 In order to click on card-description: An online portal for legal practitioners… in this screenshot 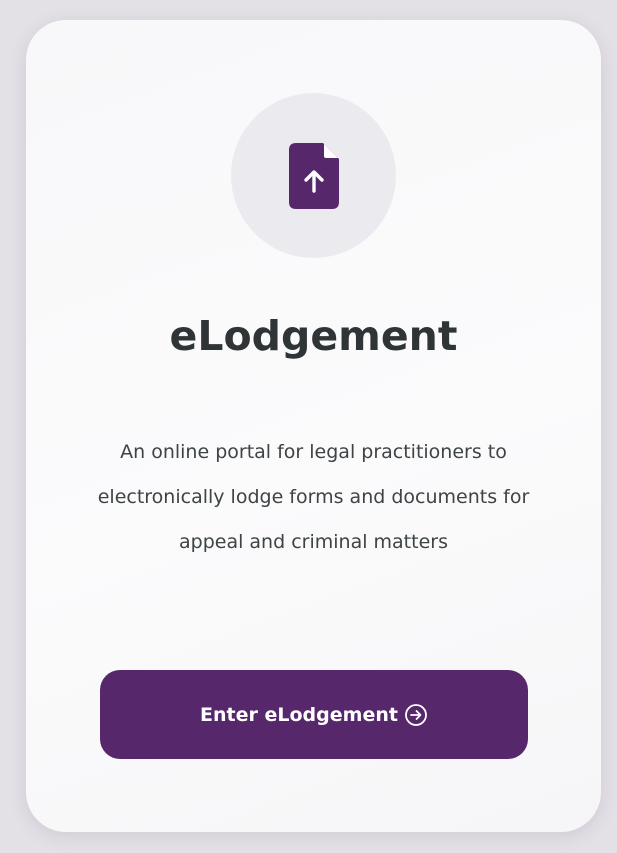, I will do `click(313, 497)`.